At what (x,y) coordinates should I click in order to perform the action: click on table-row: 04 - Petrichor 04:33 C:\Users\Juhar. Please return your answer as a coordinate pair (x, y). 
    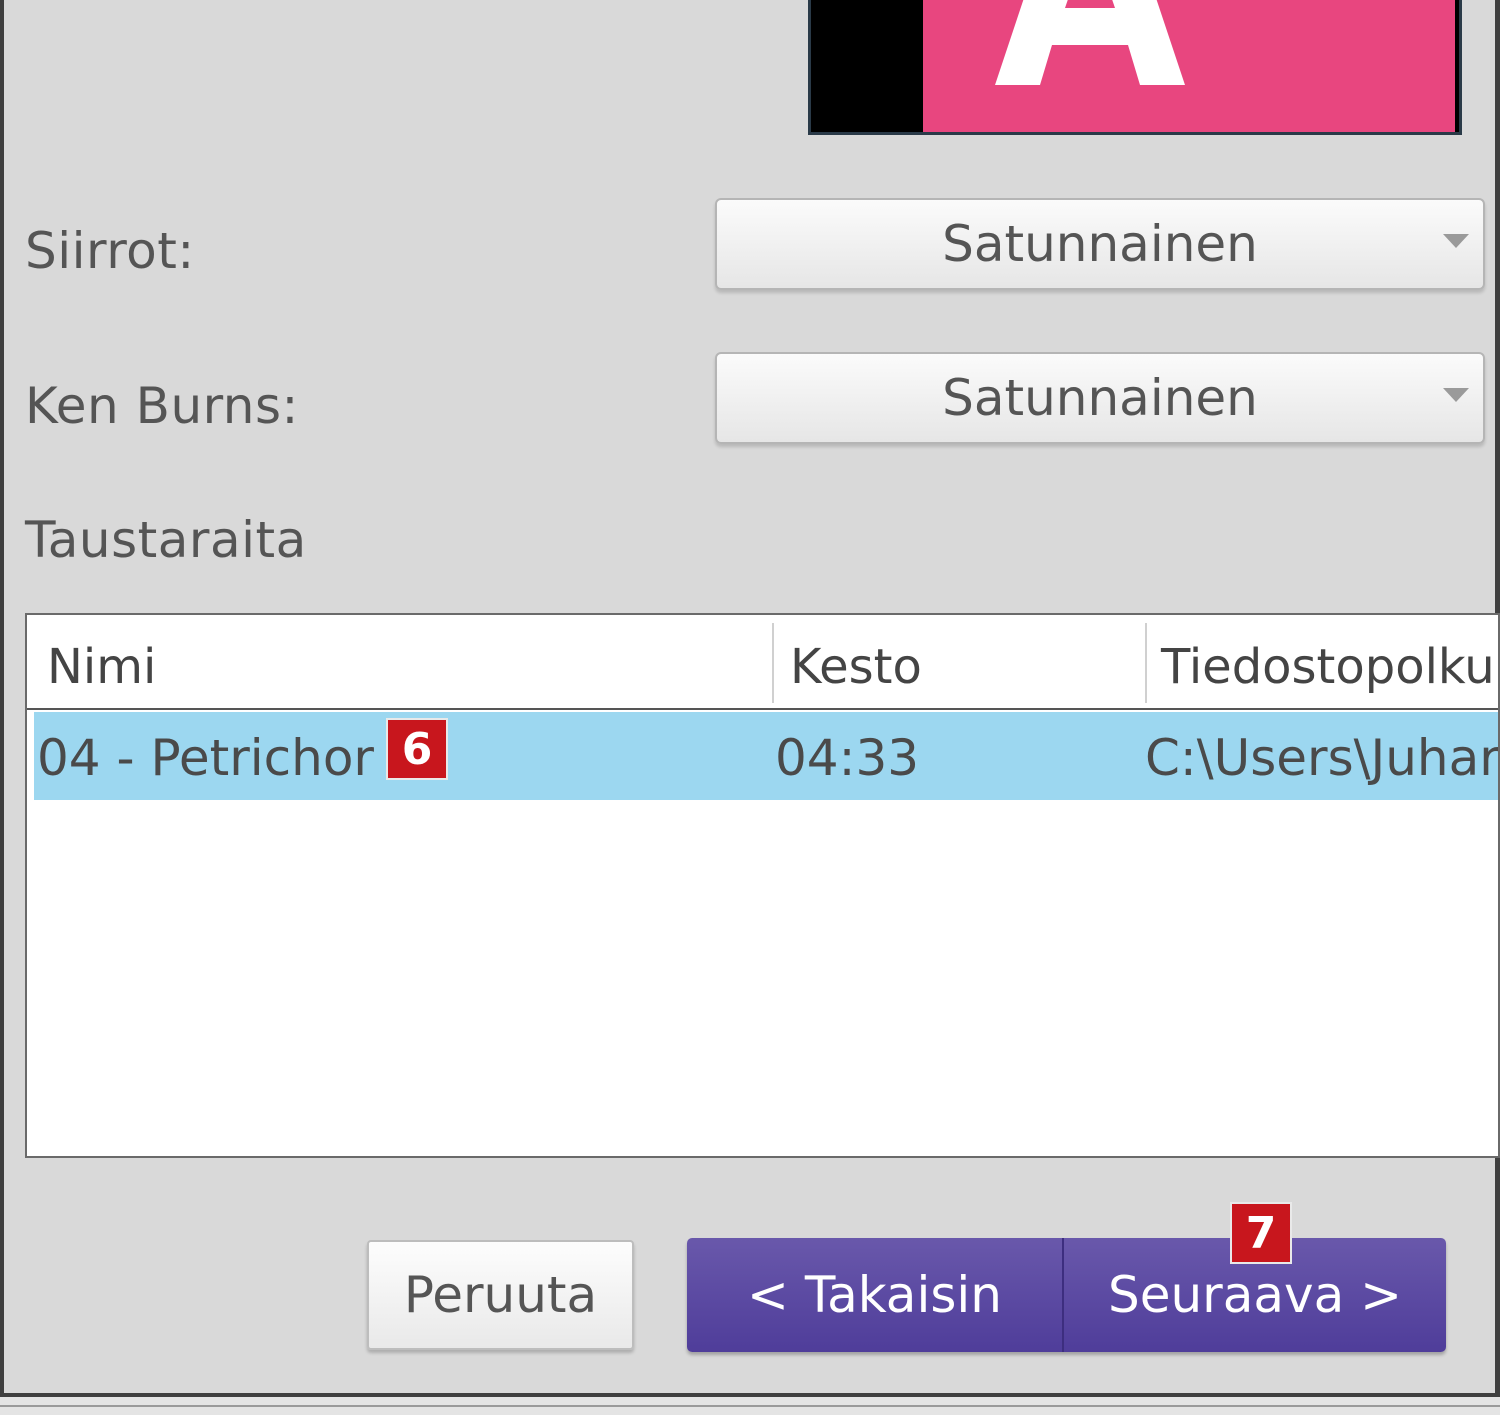
    Looking at the image, I should click on (766, 756).